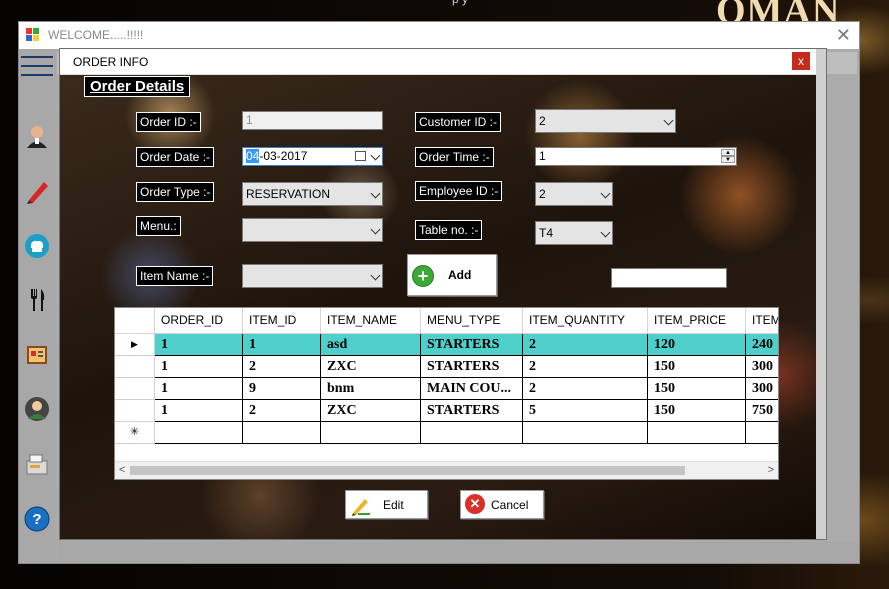 The image size is (889, 589). Describe the element at coordinates (771, 470) in the screenshot. I see `scroll-right-icon: >` at that location.